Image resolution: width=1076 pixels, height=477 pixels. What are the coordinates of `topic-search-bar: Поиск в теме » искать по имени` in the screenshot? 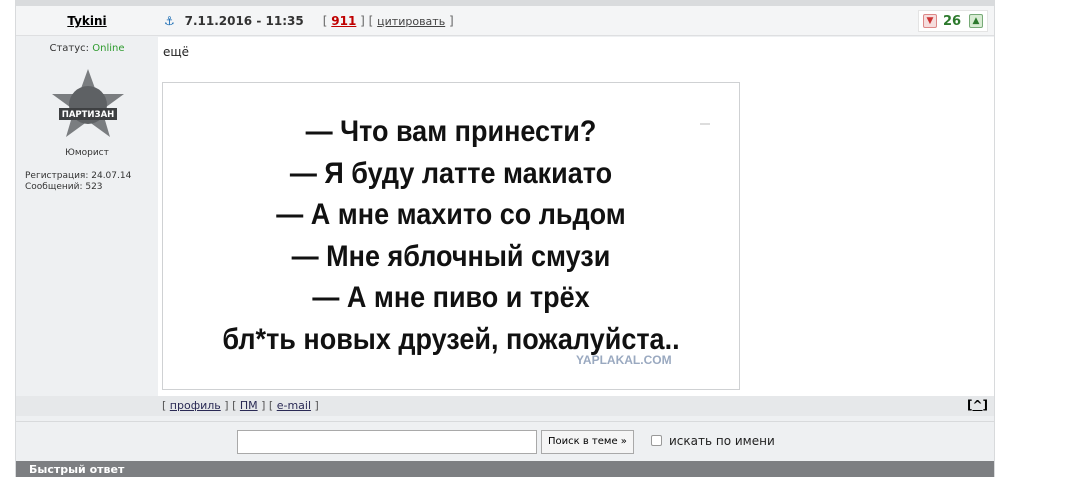 It's located at (505, 441).